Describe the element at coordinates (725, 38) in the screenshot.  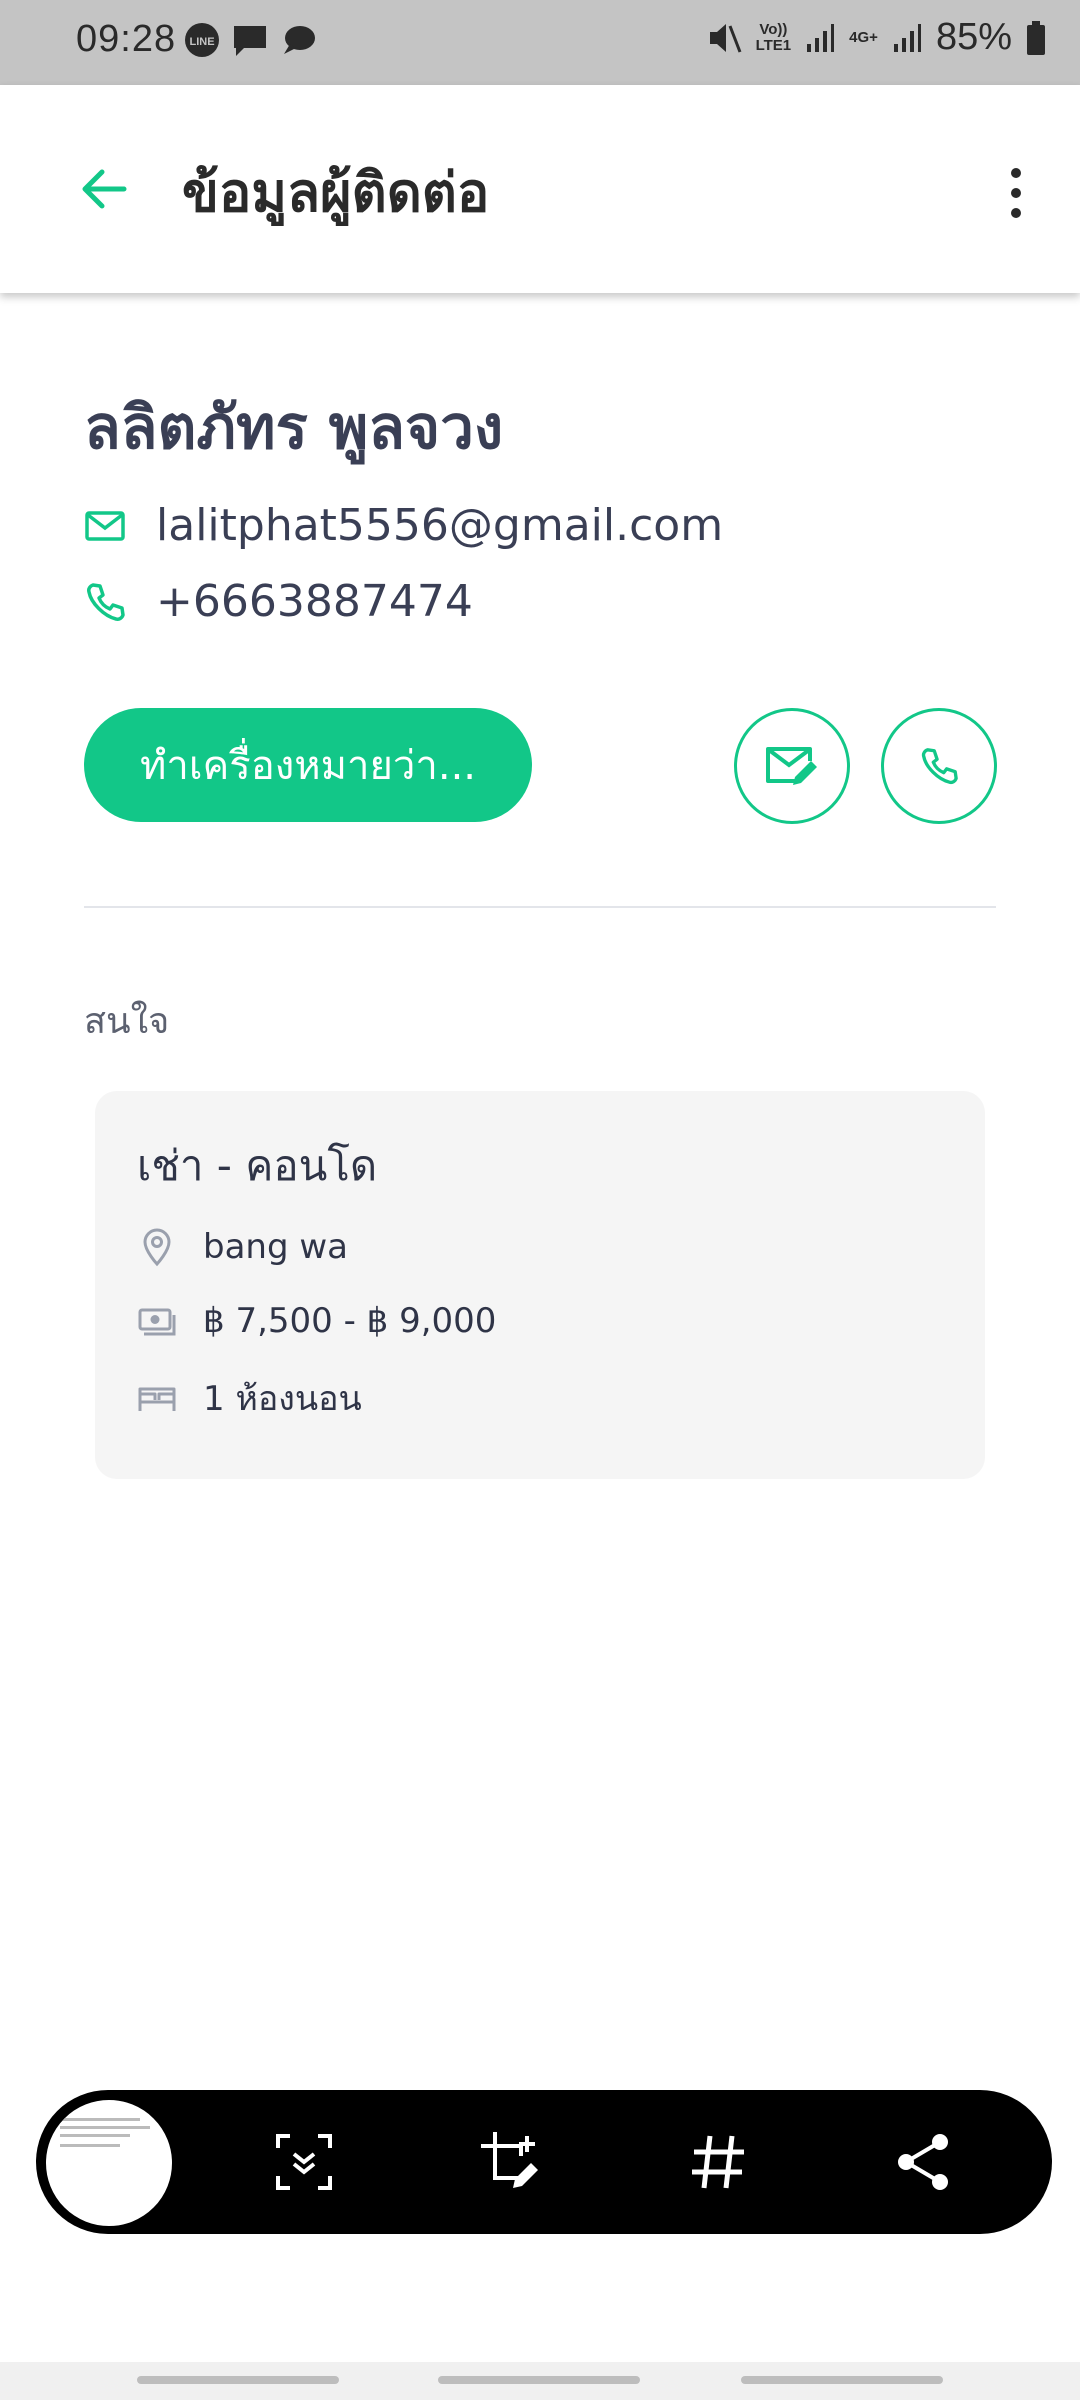
I see `mute-icon` at that location.